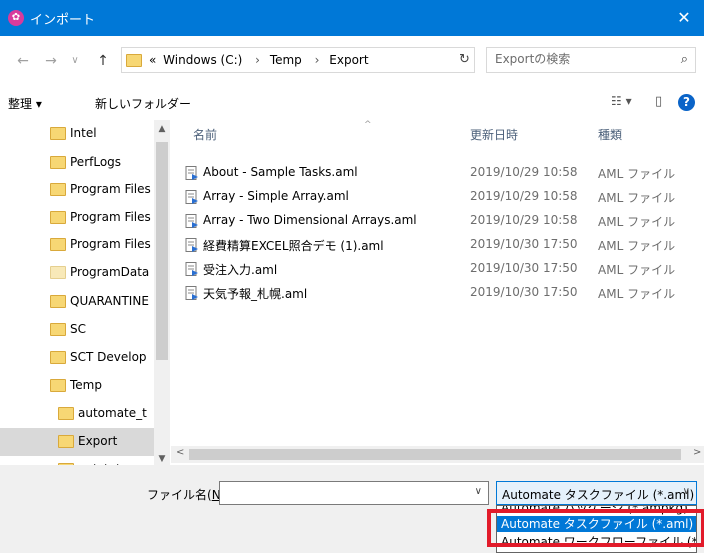  I want to click on nav-item-sct-develop: SCT Develop, so click(77, 358).